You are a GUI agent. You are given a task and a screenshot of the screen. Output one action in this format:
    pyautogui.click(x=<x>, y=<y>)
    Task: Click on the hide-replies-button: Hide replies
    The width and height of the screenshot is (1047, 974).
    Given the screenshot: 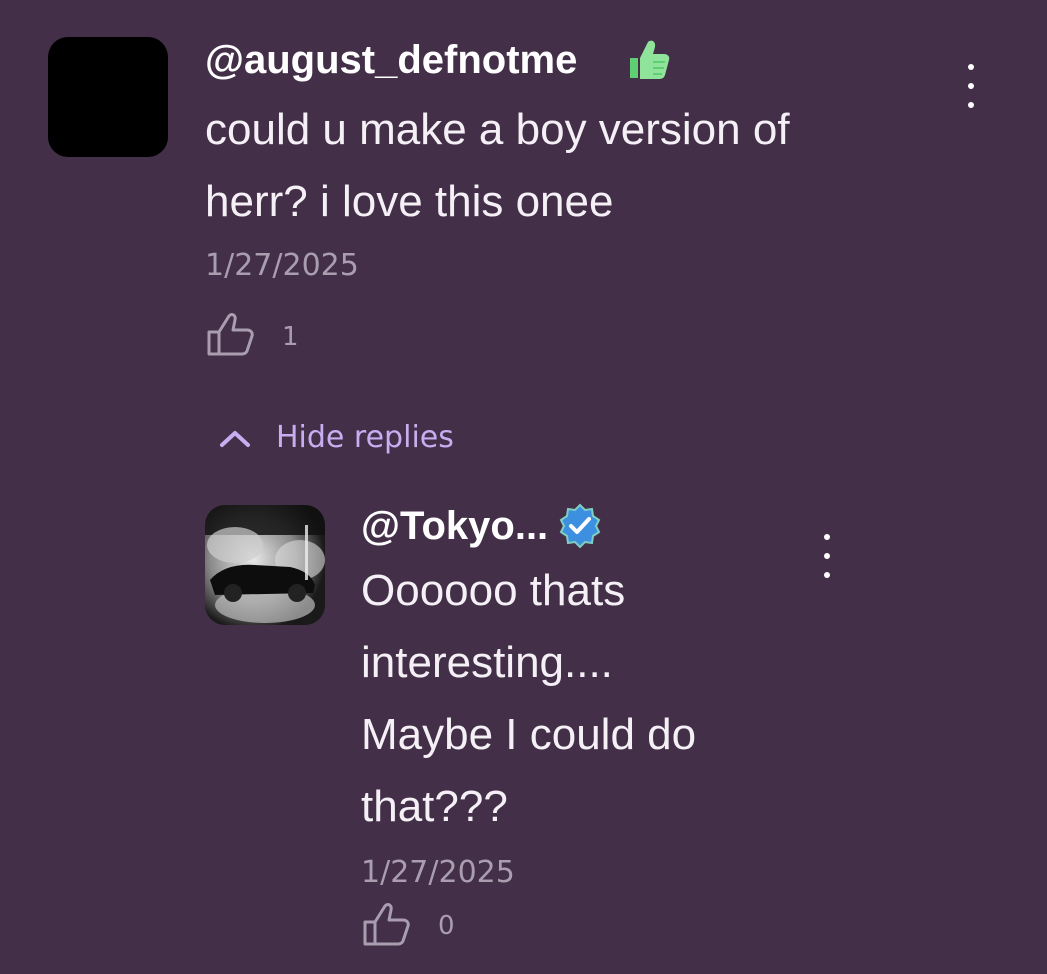 What is the action you would take?
    pyautogui.click(x=336, y=437)
    